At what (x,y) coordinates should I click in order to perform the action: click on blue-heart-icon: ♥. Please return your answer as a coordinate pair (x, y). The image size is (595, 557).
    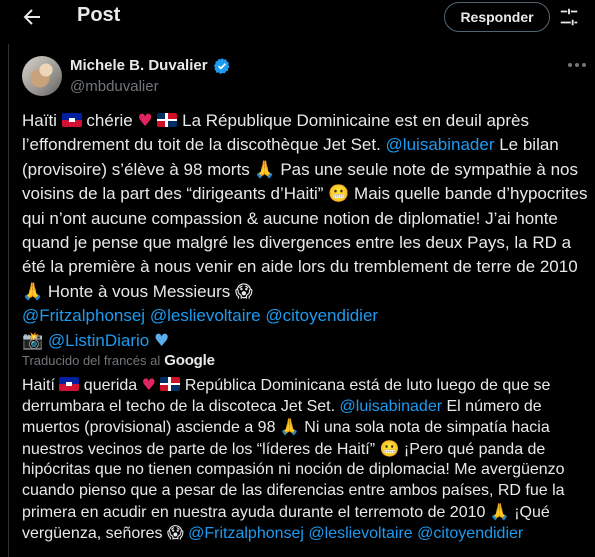
    Looking at the image, I should click on (162, 340).